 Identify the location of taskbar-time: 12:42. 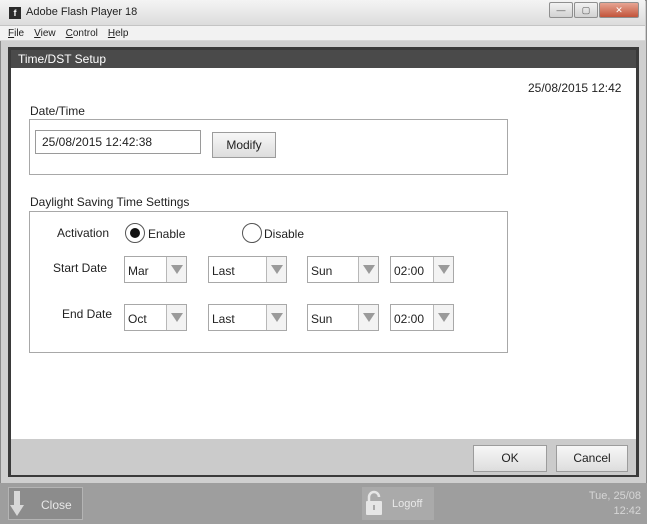
(627, 511).